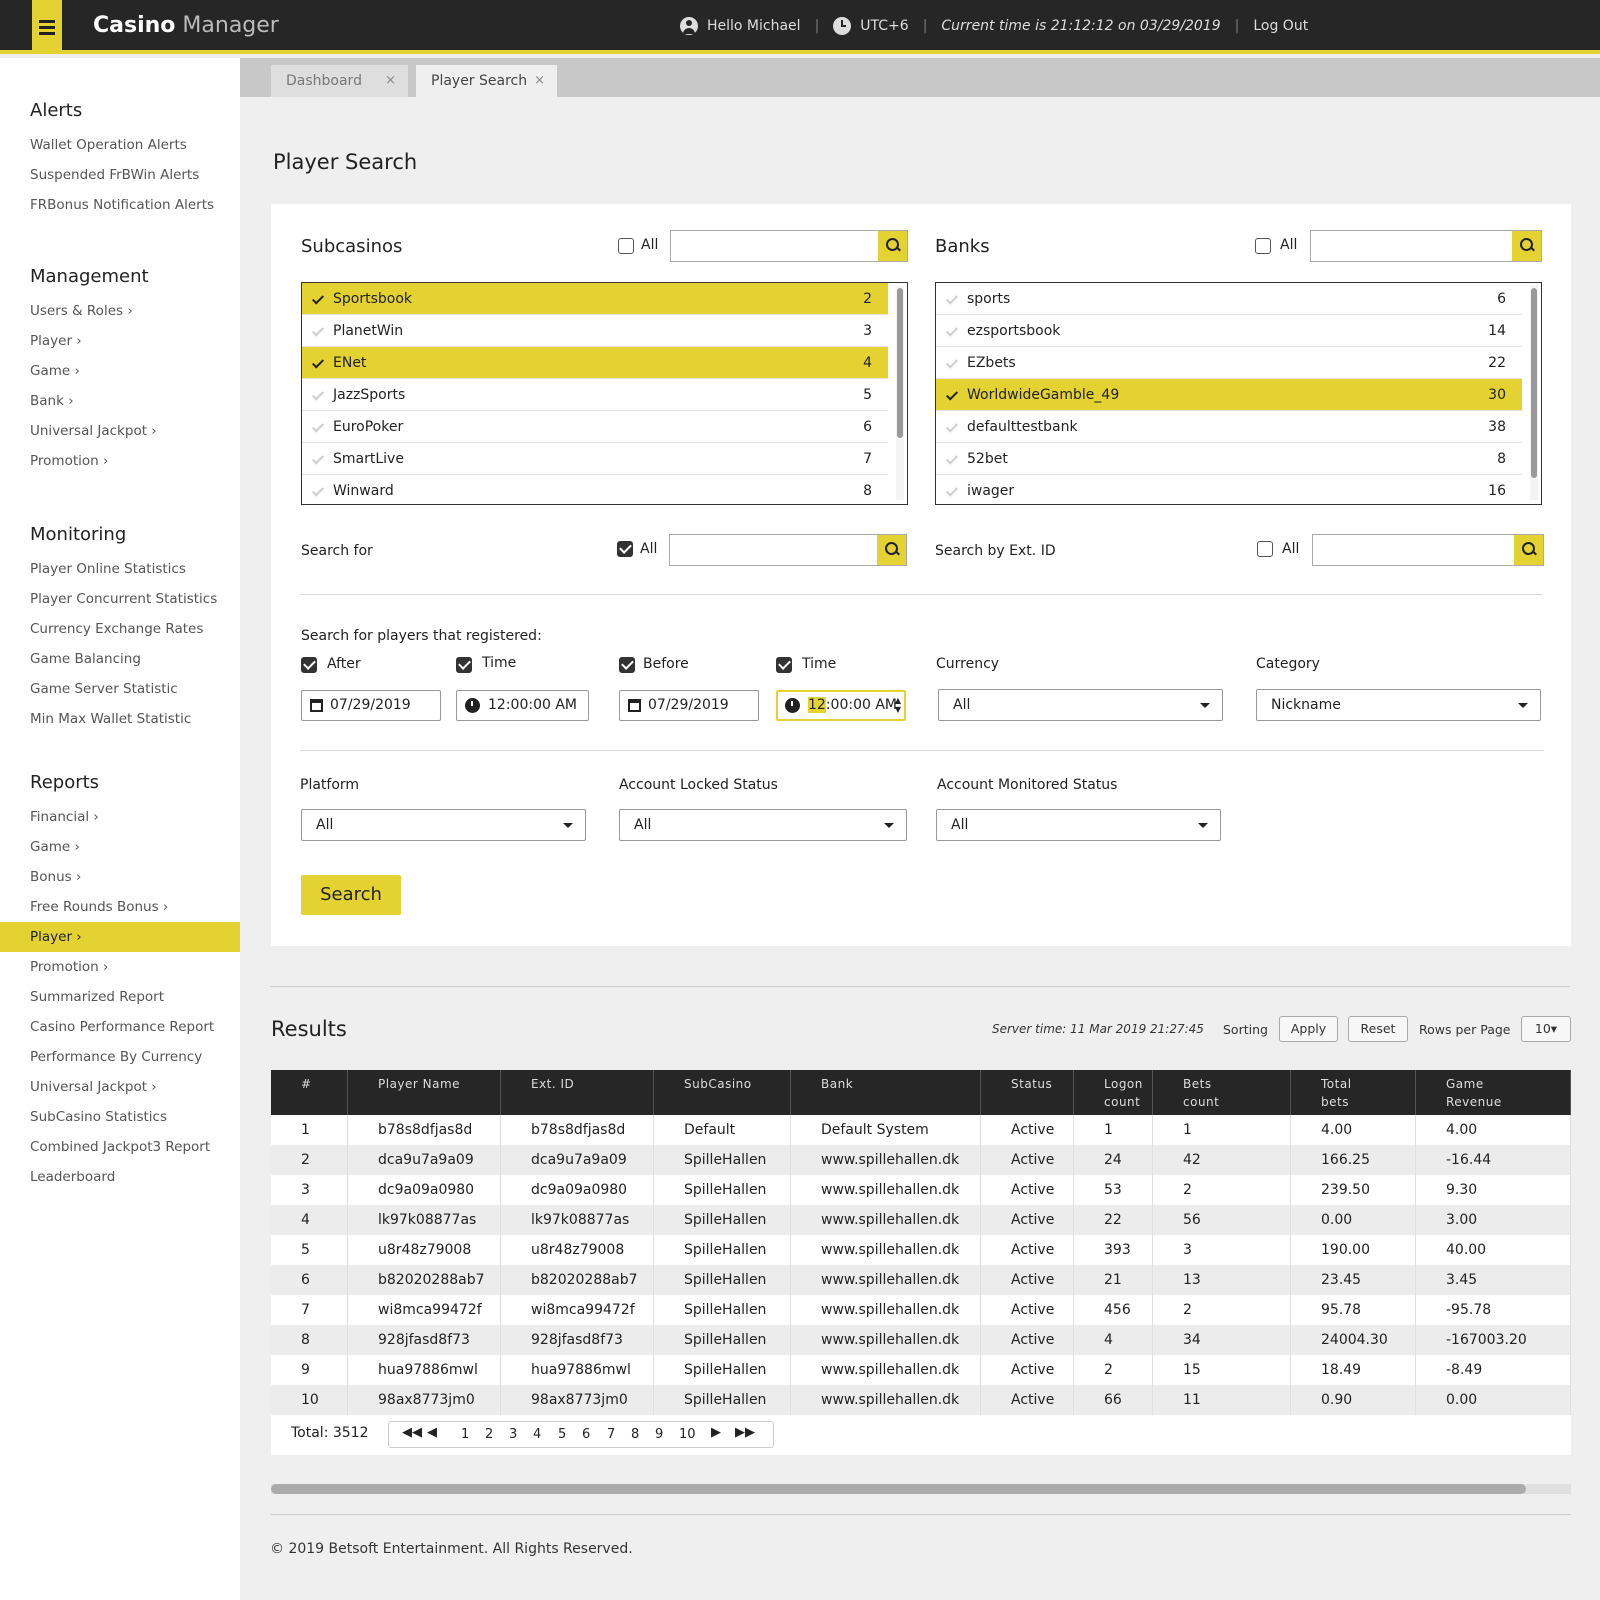 Image resolution: width=1600 pixels, height=1600 pixels. Describe the element at coordinates (626, 246) in the screenshot. I see `subcasinos-all-checkbox` at that location.